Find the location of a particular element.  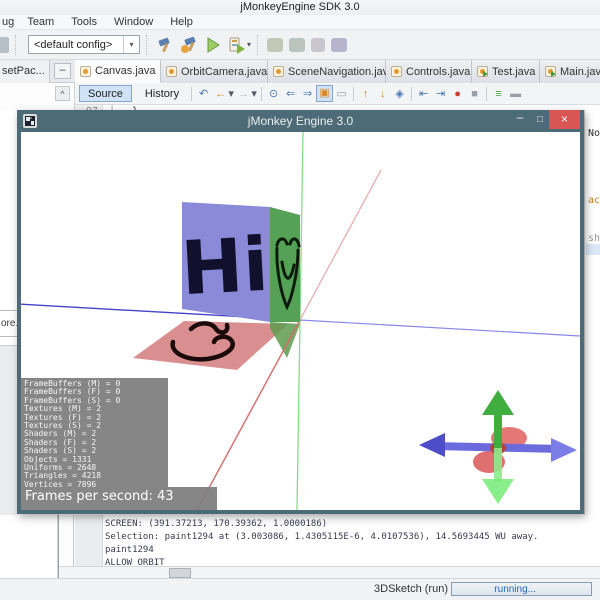

main-toolbar: <default config> ▾ ▾ is located at coordinates (300, 45).